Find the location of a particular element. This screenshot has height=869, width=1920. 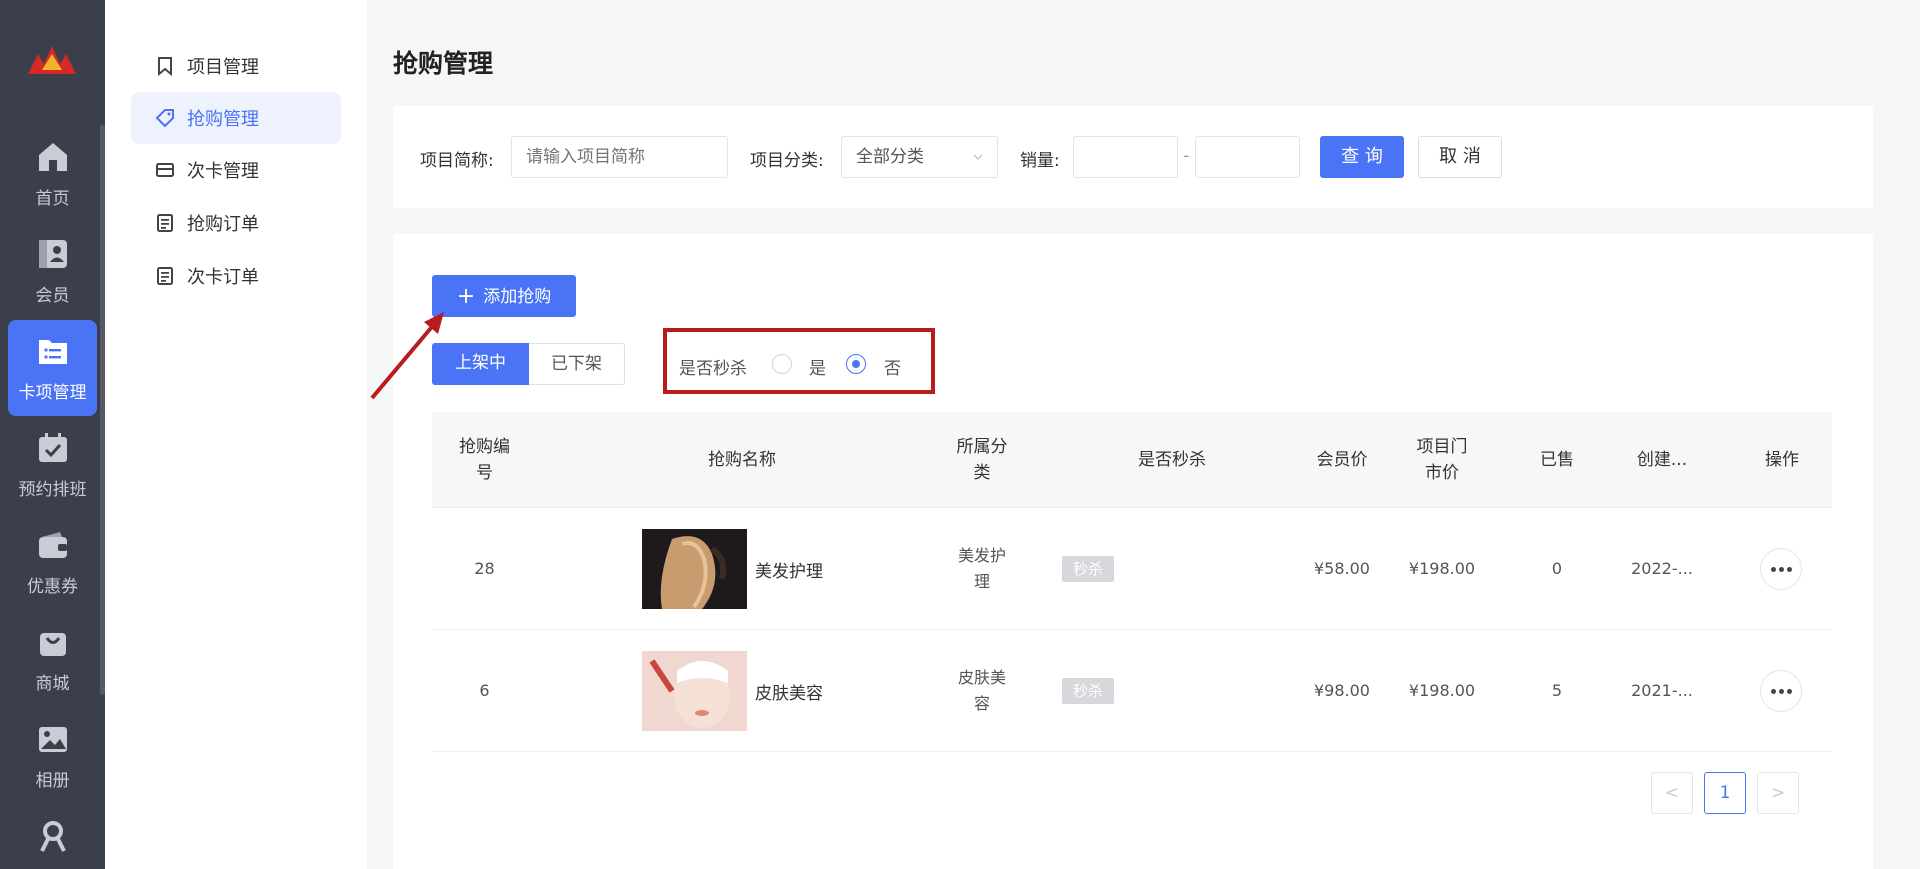

category-select-value: 全部分类 is located at coordinates (890, 157).